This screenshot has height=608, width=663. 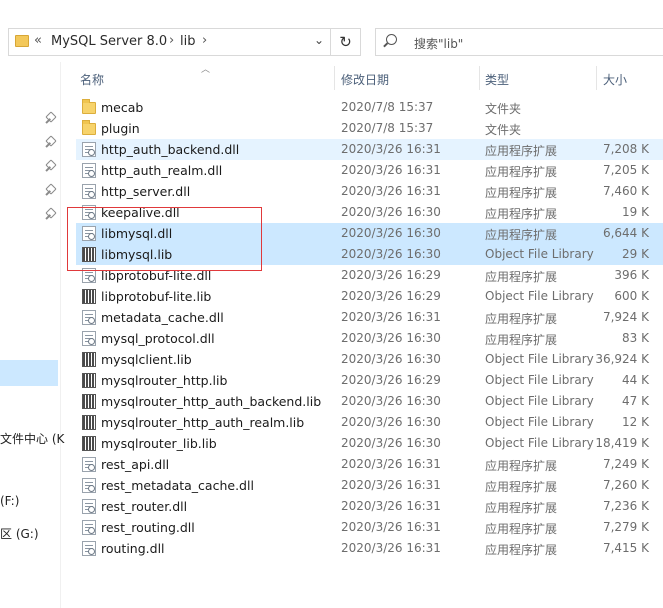 What do you see at coordinates (365, 79) in the screenshot?
I see `column-header-modified: 修改日期` at bounding box center [365, 79].